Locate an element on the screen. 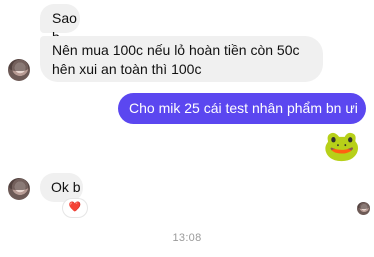 The height and width of the screenshot is (257, 374). frog-sticker: 🐸 is located at coordinates (342, 147).